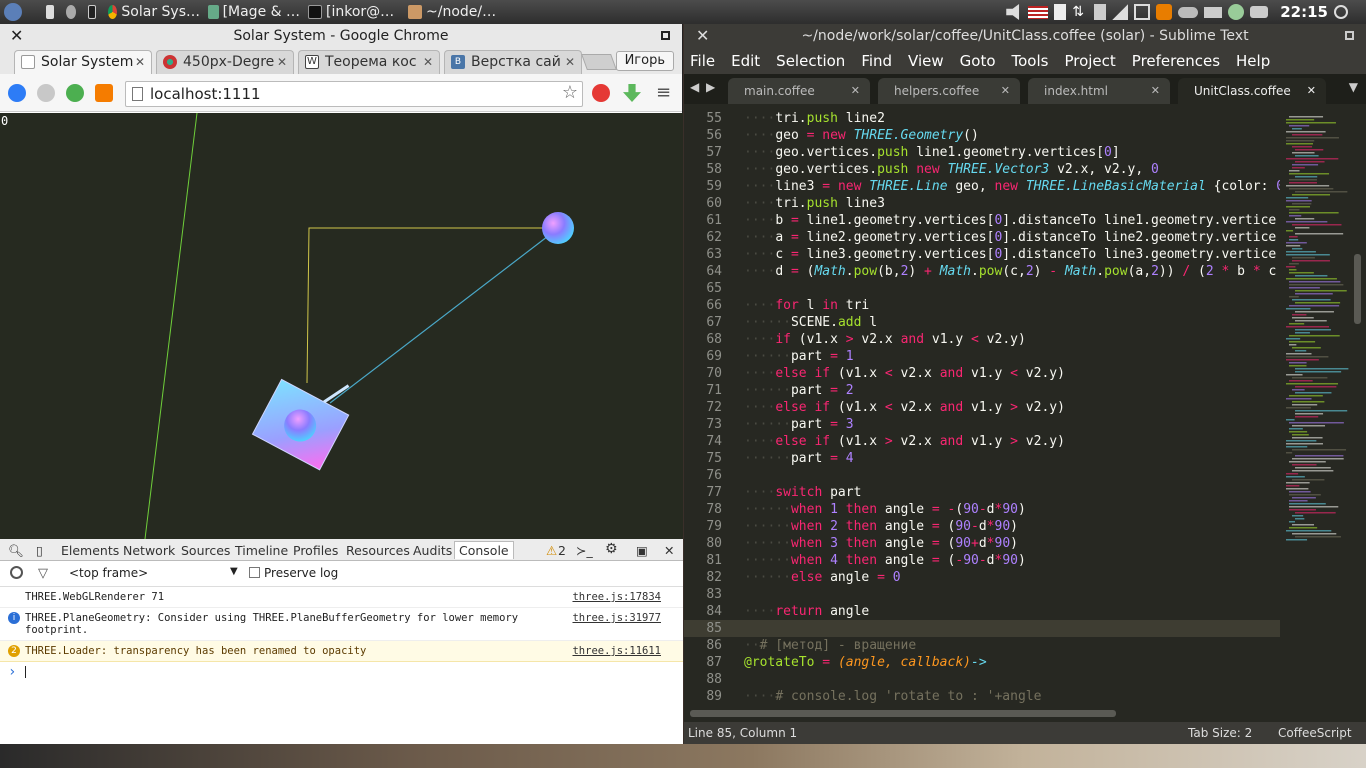 Image resolution: width=1366 pixels, height=768 pixels. Describe the element at coordinates (1259, 12) in the screenshot. I see `camera-icon` at that location.